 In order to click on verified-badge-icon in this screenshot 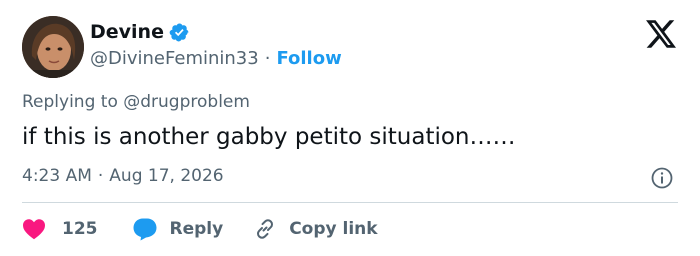, I will do `click(179, 32)`.